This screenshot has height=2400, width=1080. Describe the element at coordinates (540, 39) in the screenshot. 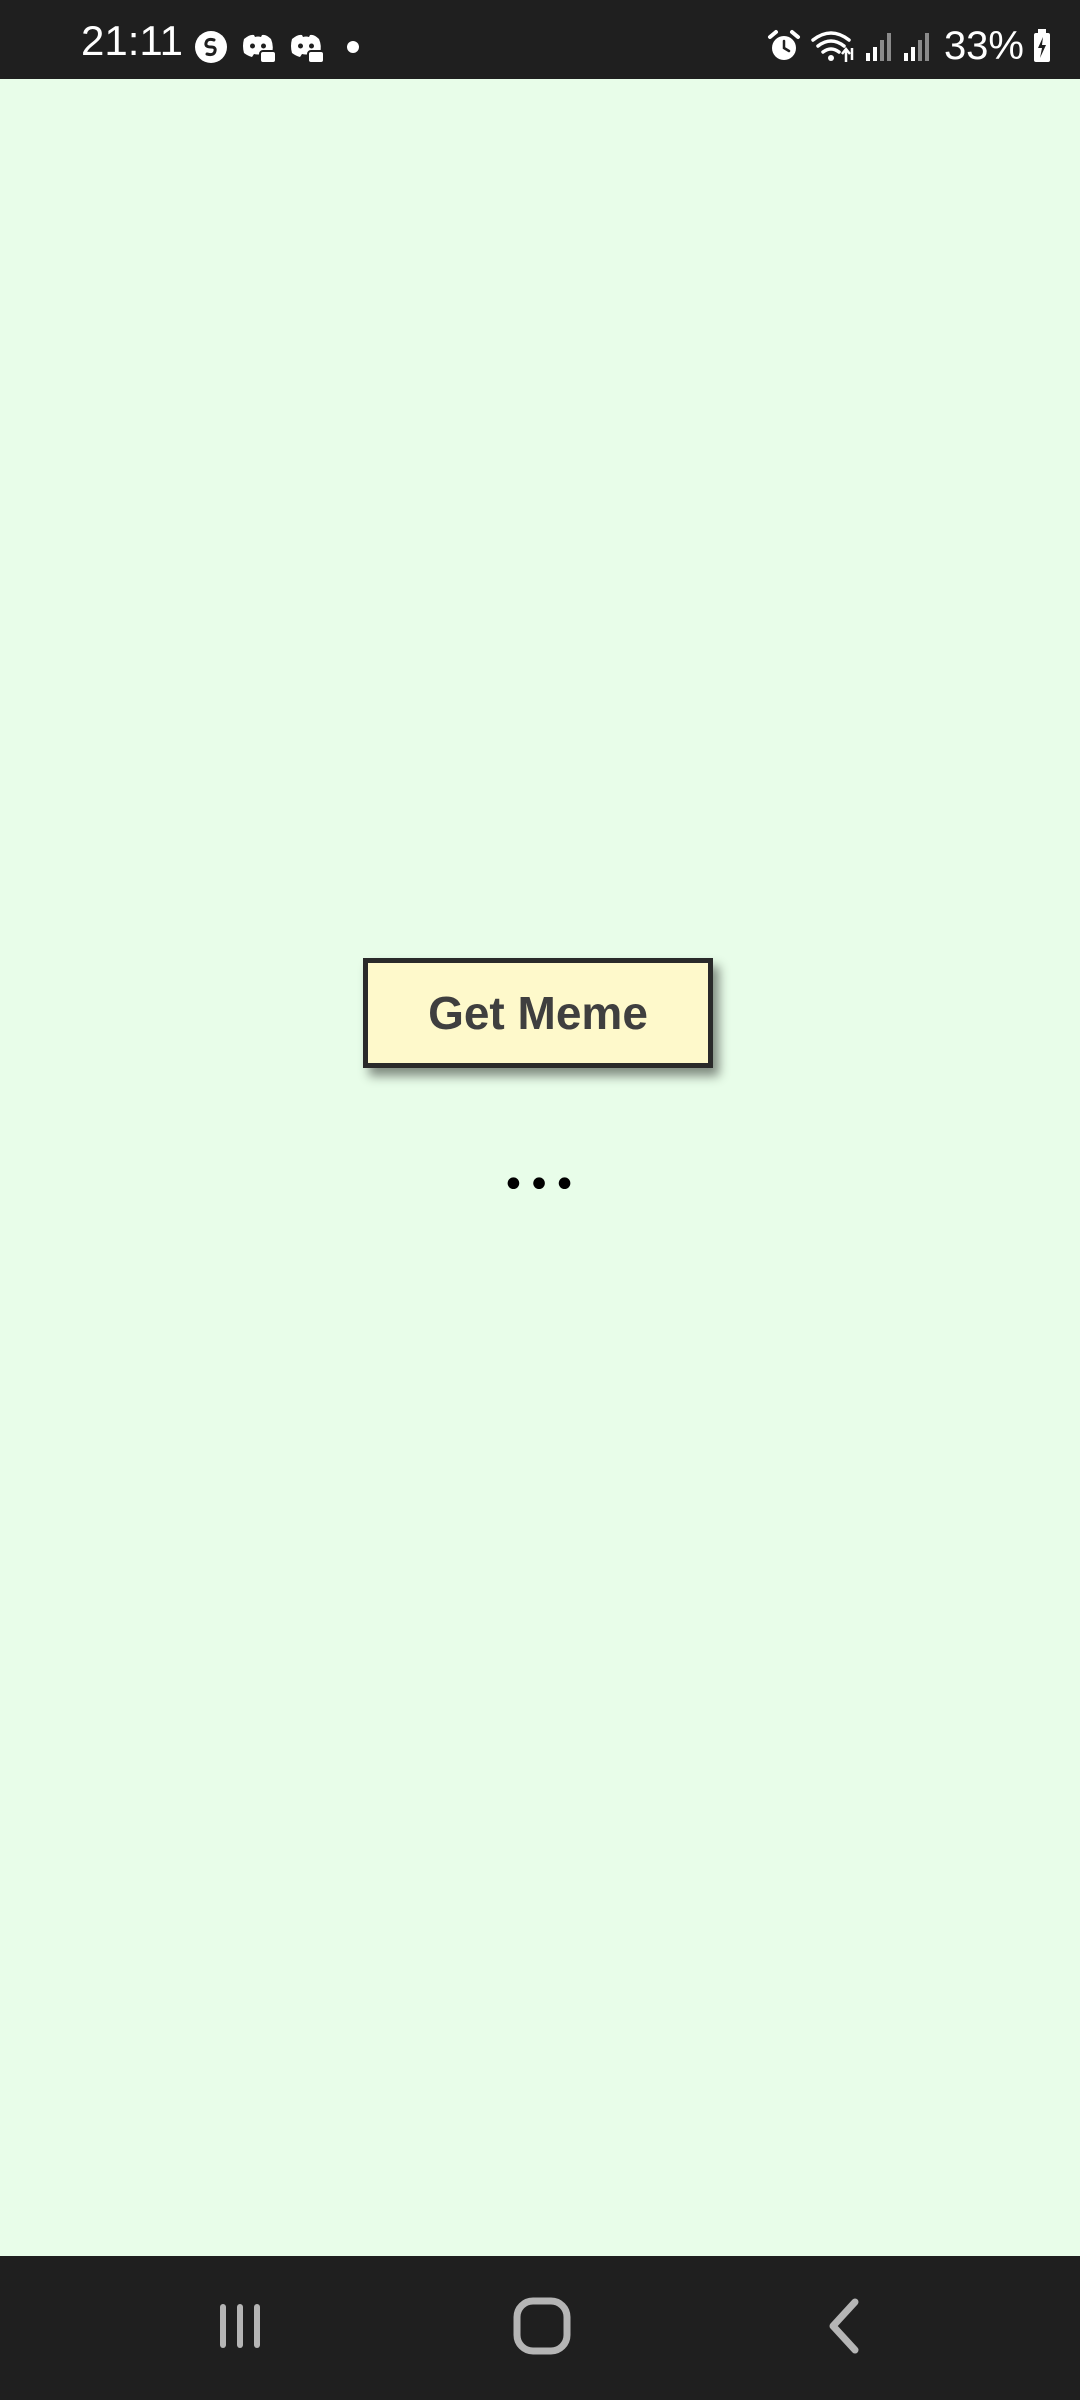

I see `status-bar: 21:11 33%` at that location.